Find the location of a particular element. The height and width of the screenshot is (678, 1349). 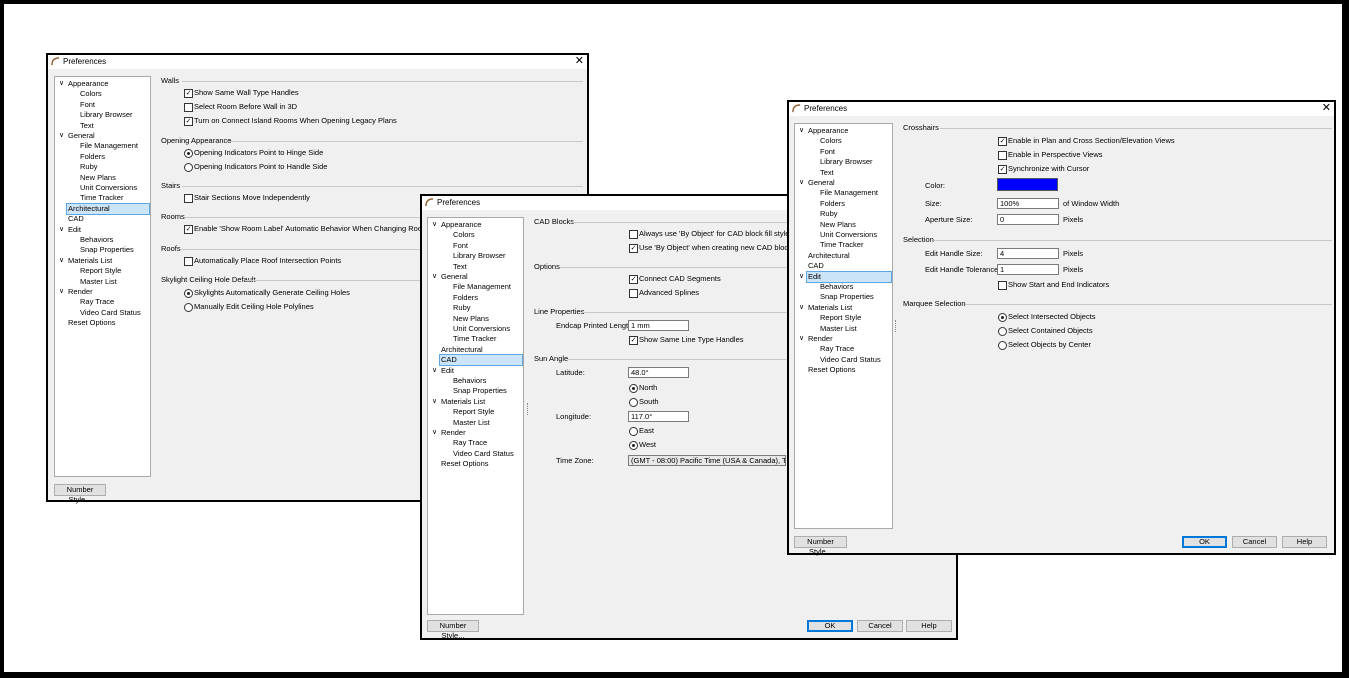

size-input: 100% is located at coordinates (1028, 203).